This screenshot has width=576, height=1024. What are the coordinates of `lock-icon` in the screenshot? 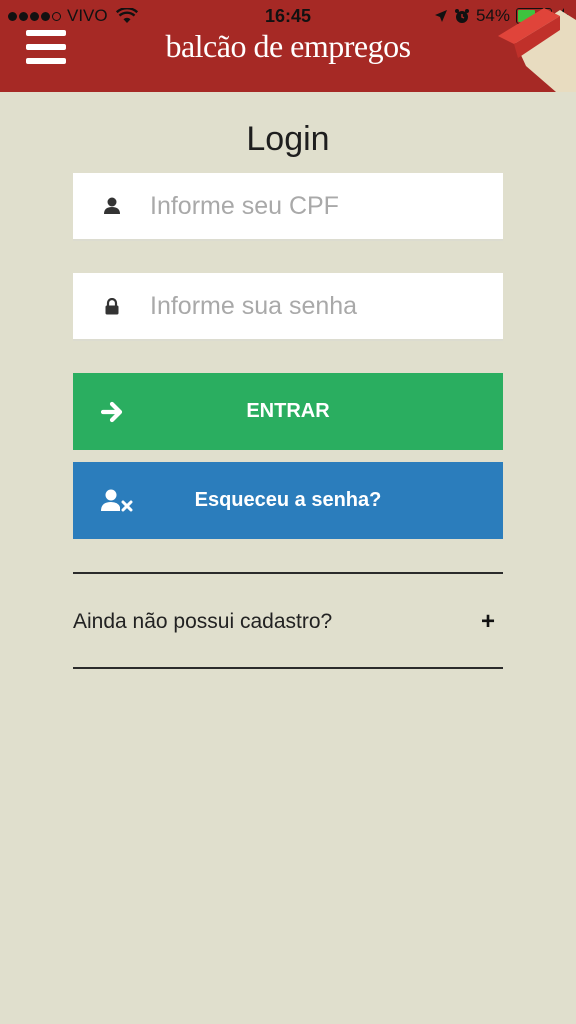 It's located at (111, 306).